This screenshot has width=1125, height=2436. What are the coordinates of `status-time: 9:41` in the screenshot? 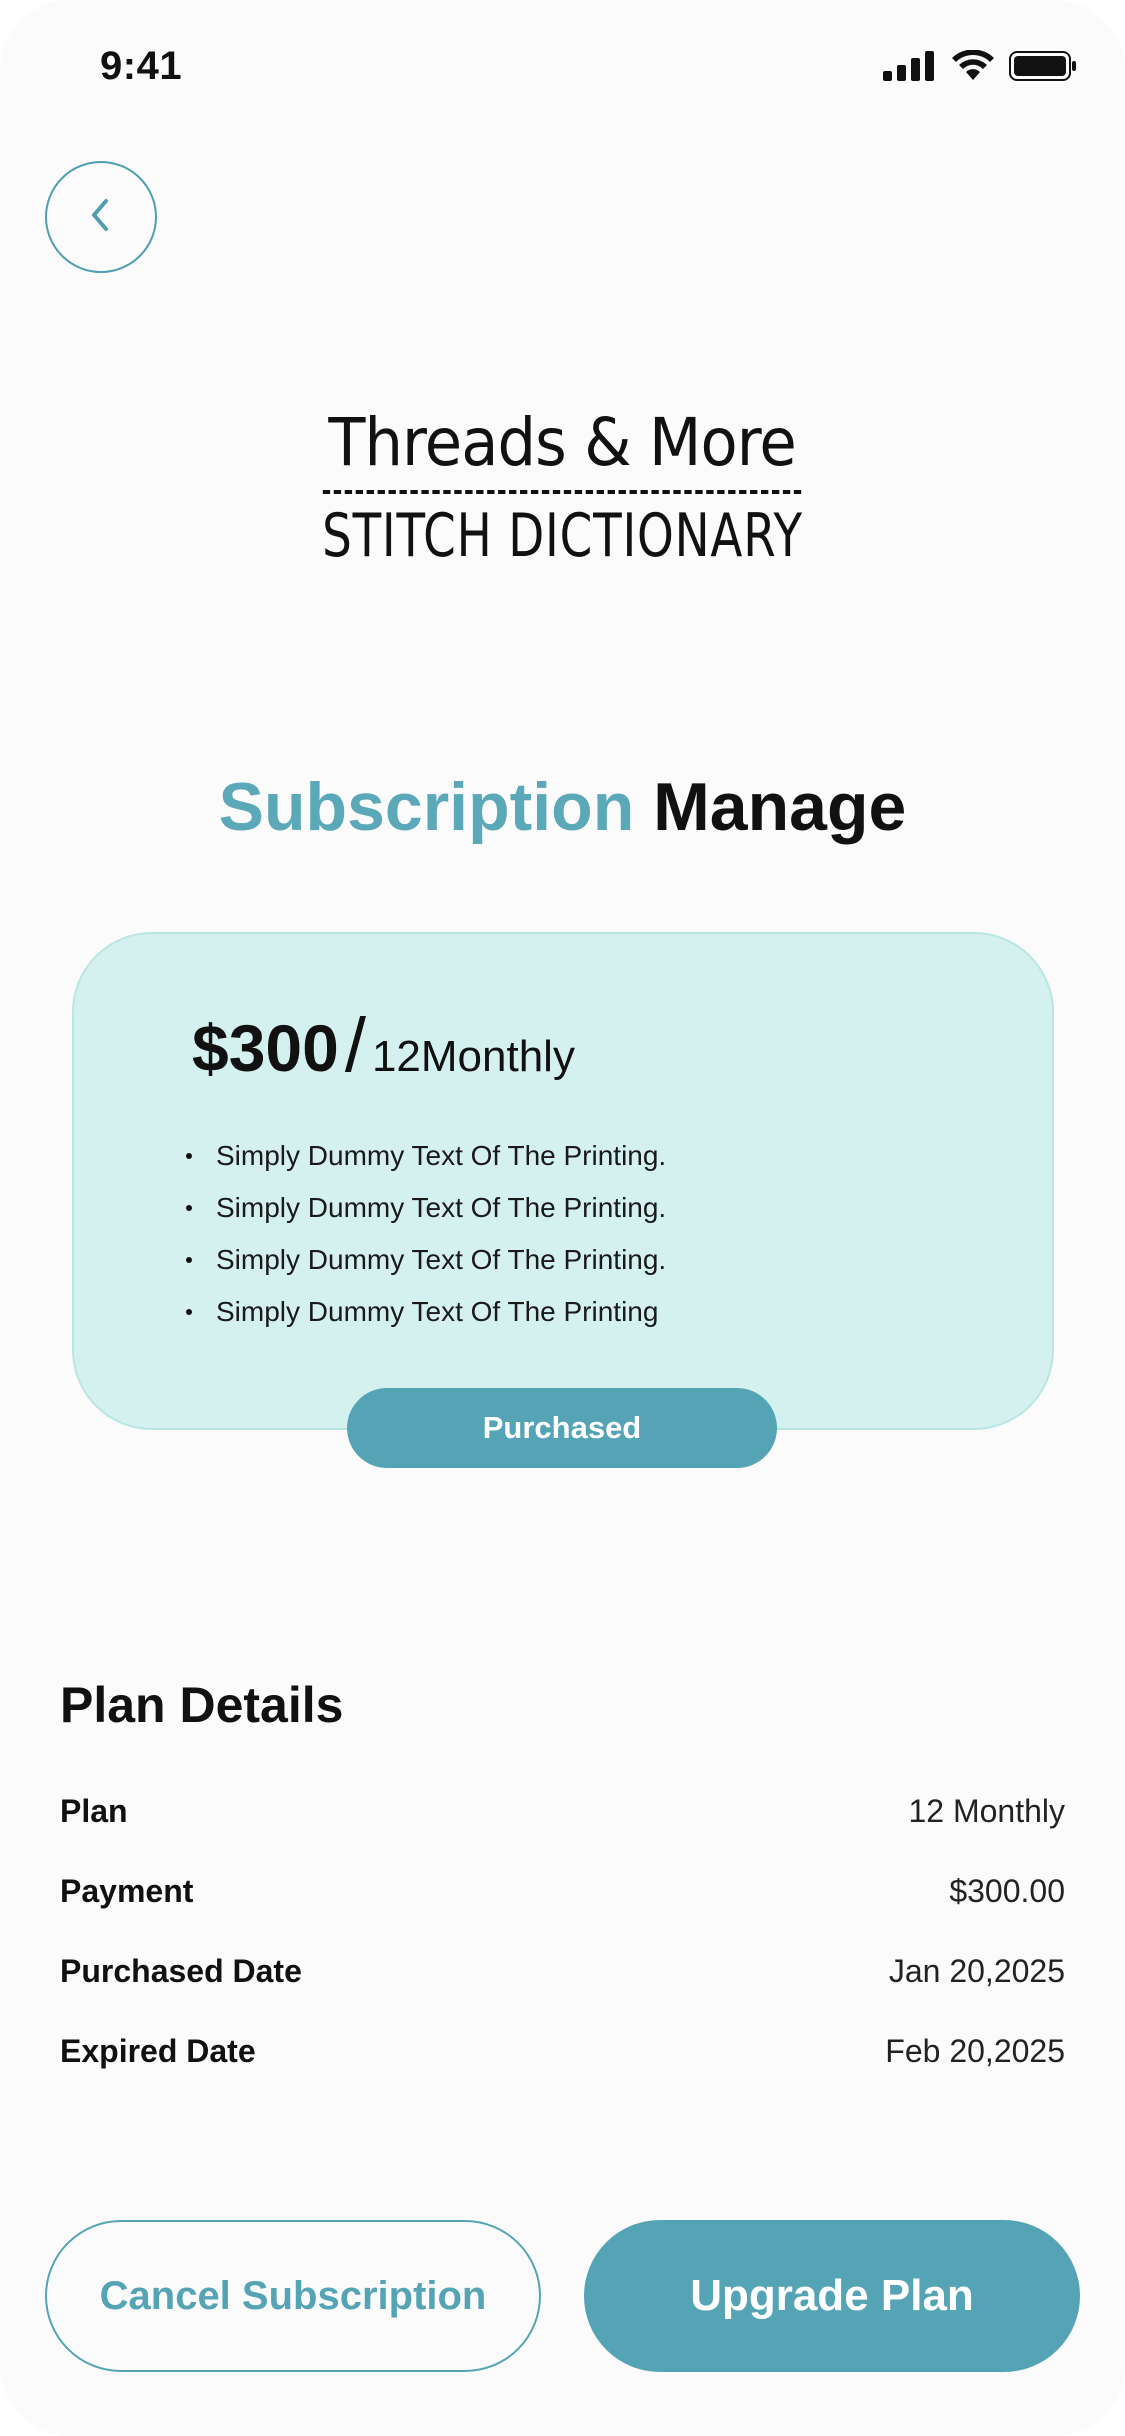 It's located at (141, 66).